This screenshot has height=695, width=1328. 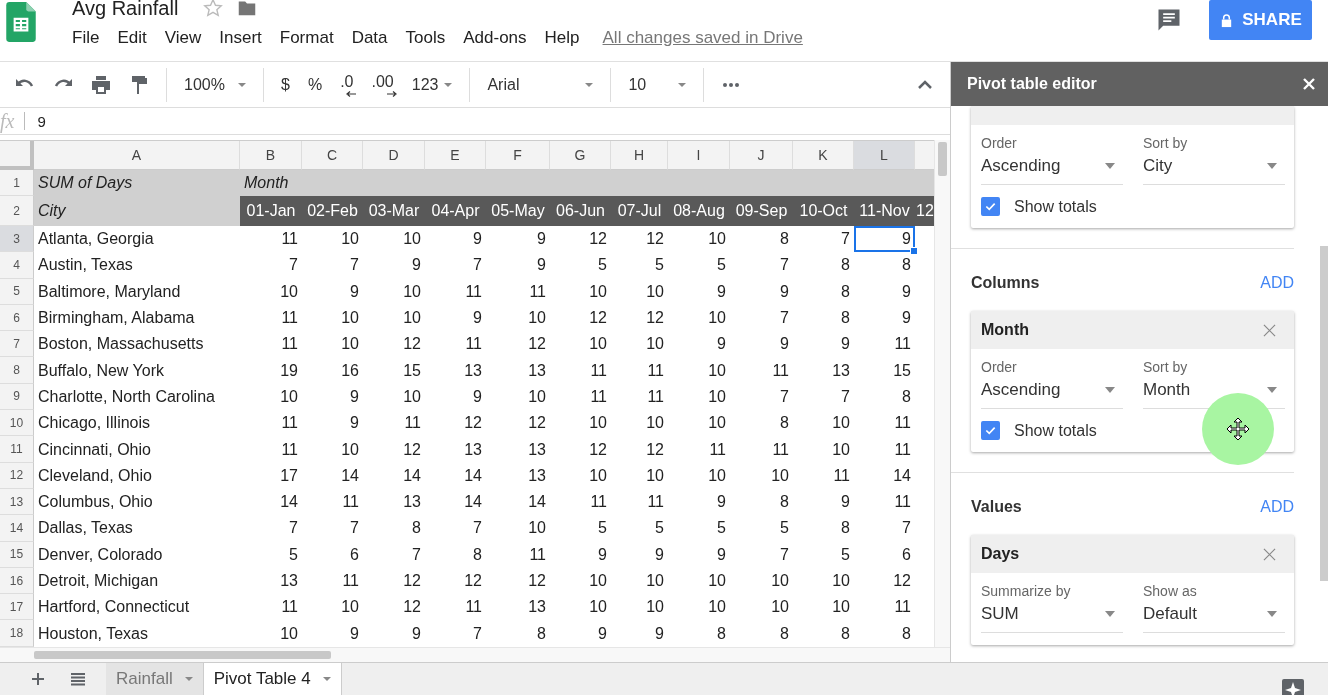 I want to click on dropdown-field: SUM, so click(x=1052, y=616).